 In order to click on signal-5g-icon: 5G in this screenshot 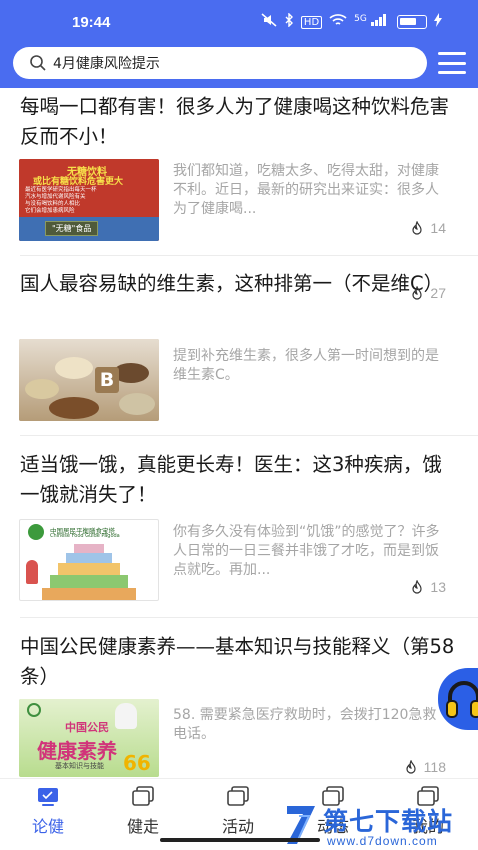, I will do `click(370, 22)`.